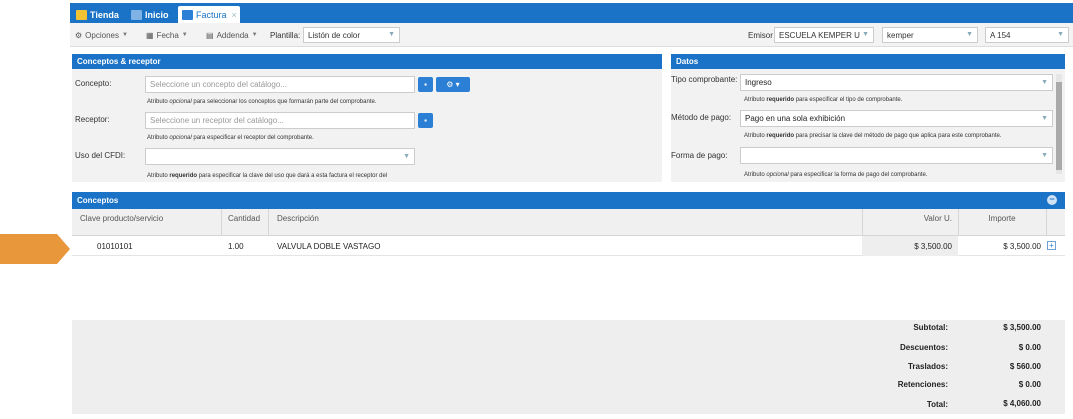 This screenshot has height=419, width=1073. I want to click on row-descripcion: VALVULA DOBLE VASTAGO, so click(329, 246).